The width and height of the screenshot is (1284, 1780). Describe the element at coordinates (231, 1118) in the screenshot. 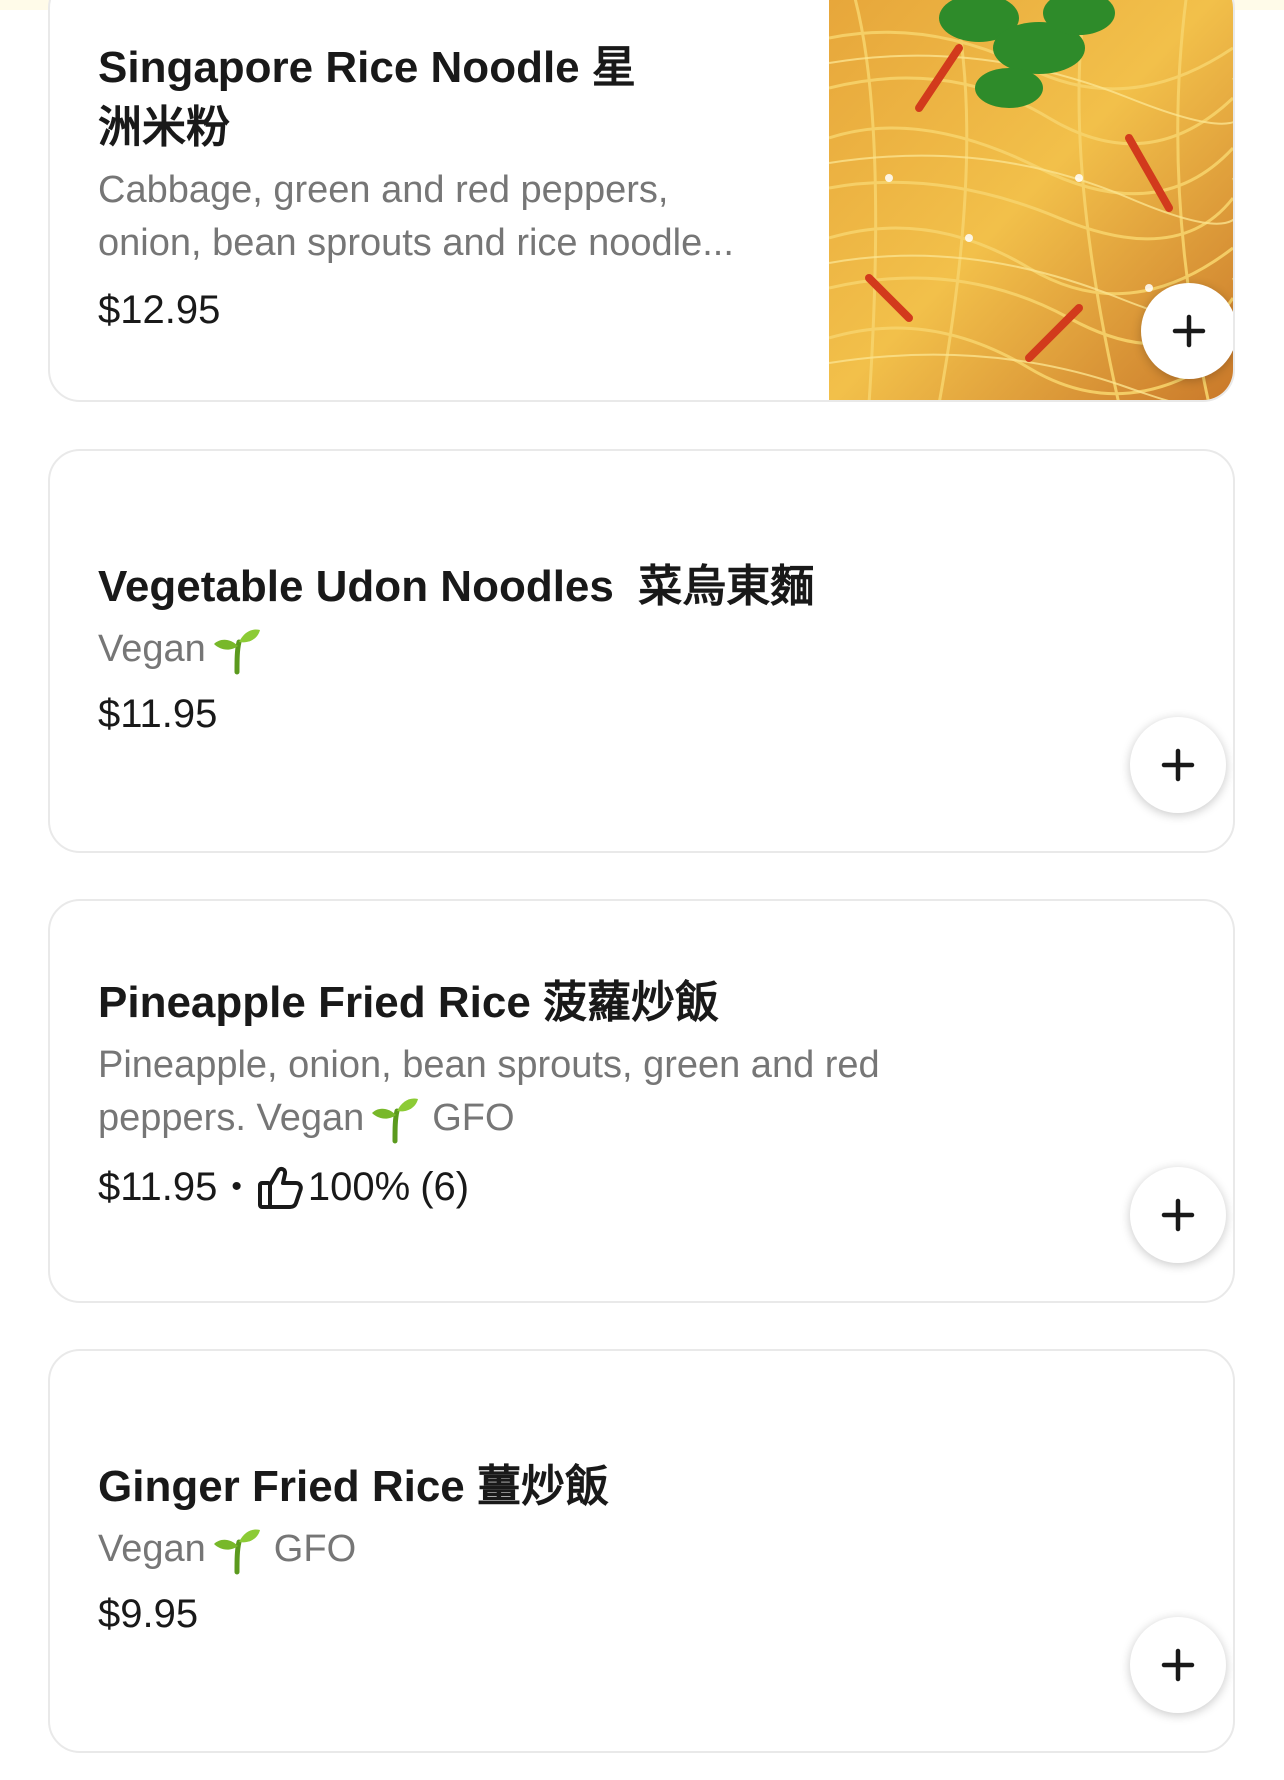

I see `description-text: peppers. Vegan` at that location.